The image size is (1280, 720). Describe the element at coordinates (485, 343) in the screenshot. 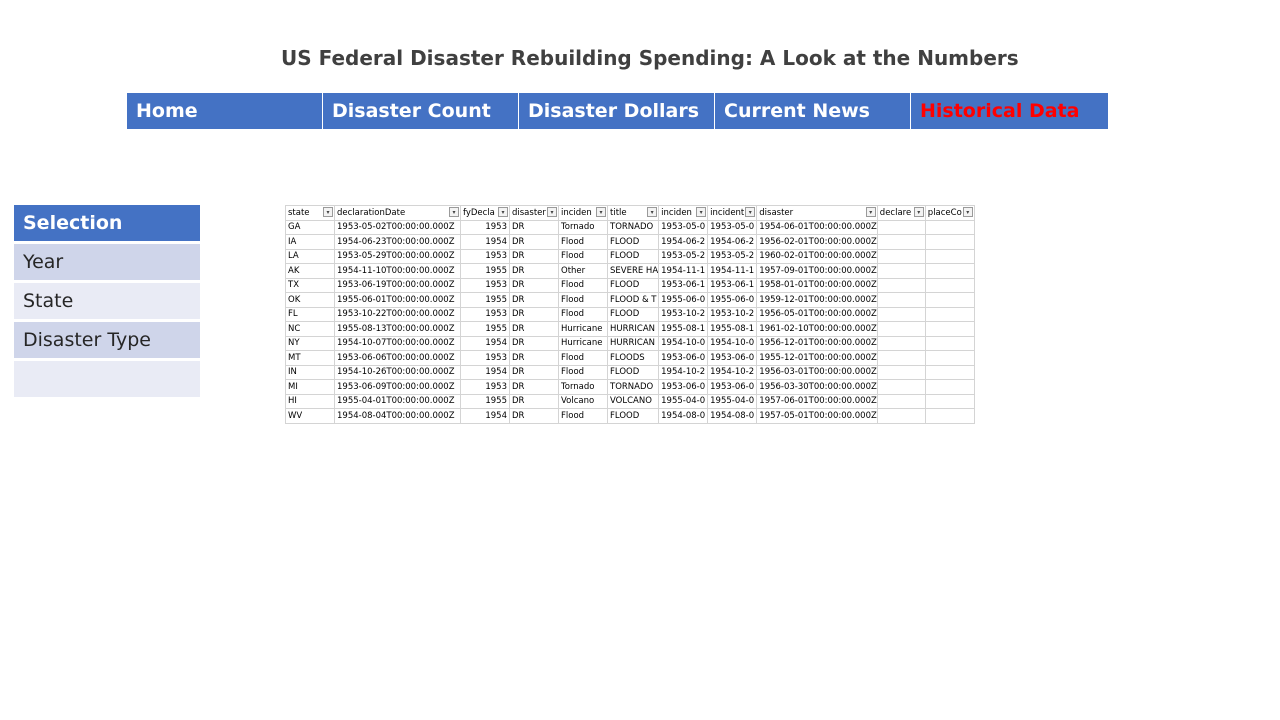

I see `table-cell: 1954` at that location.